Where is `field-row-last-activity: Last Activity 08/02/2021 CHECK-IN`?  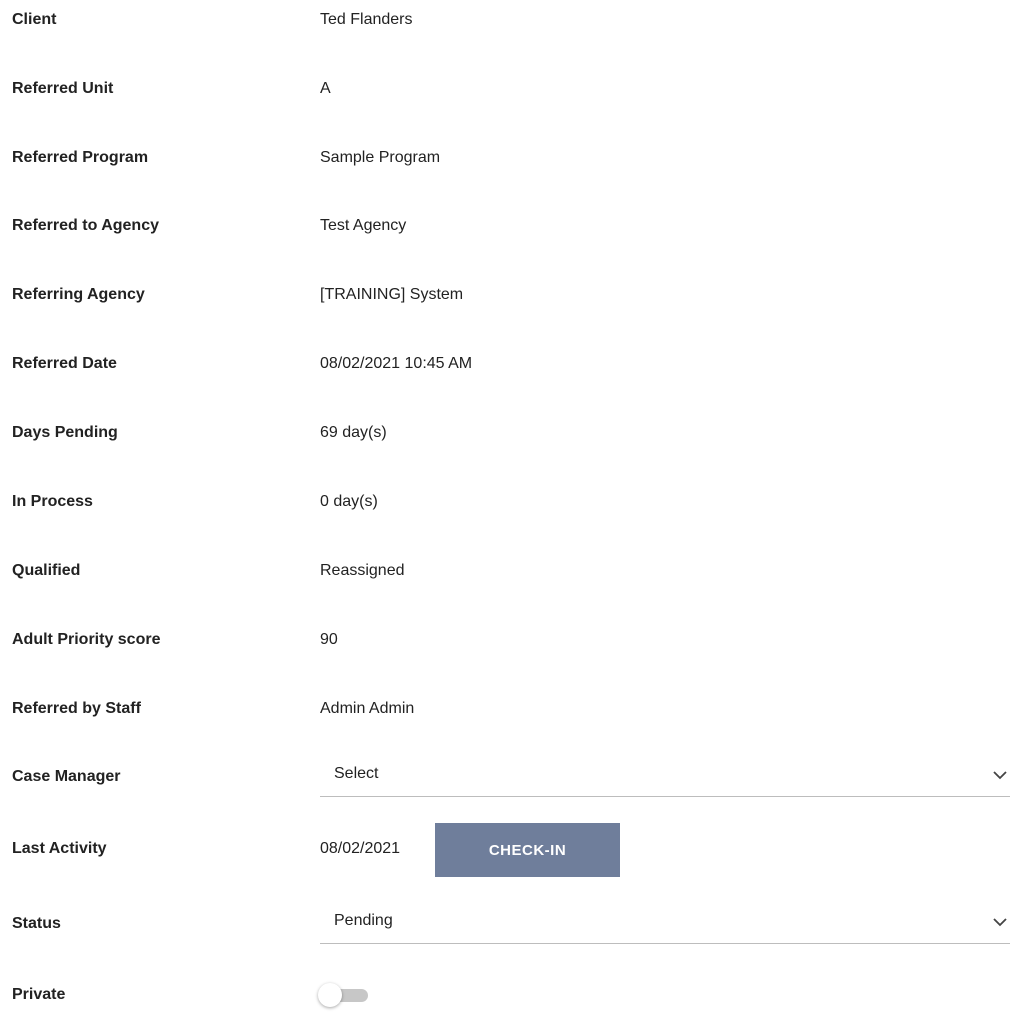
field-row-last-activity: Last Activity 08/02/2021 CHECK-IN is located at coordinates (505, 850).